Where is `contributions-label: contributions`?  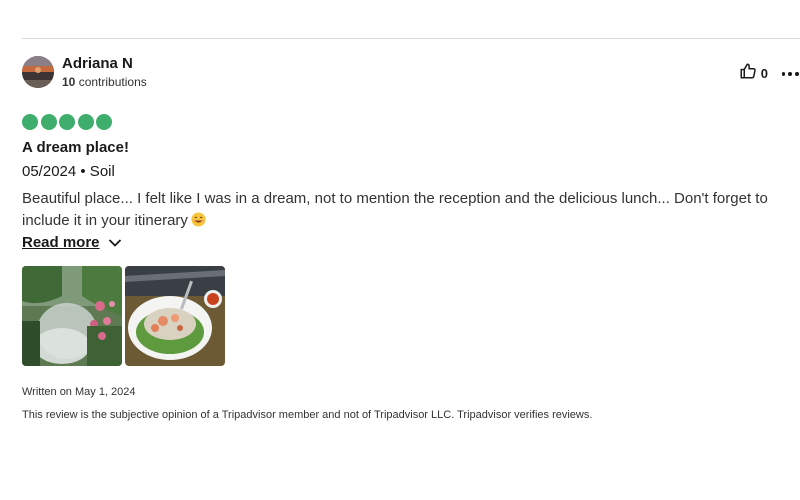
contributions-label: contributions is located at coordinates (112, 81).